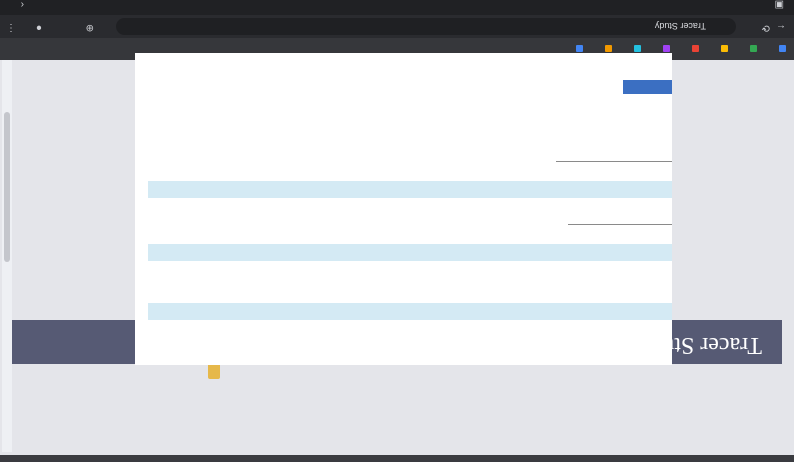 The height and width of the screenshot is (462, 794). Describe the element at coordinates (766, 27) in the screenshot. I see `reload-icon: ⟳` at that location.